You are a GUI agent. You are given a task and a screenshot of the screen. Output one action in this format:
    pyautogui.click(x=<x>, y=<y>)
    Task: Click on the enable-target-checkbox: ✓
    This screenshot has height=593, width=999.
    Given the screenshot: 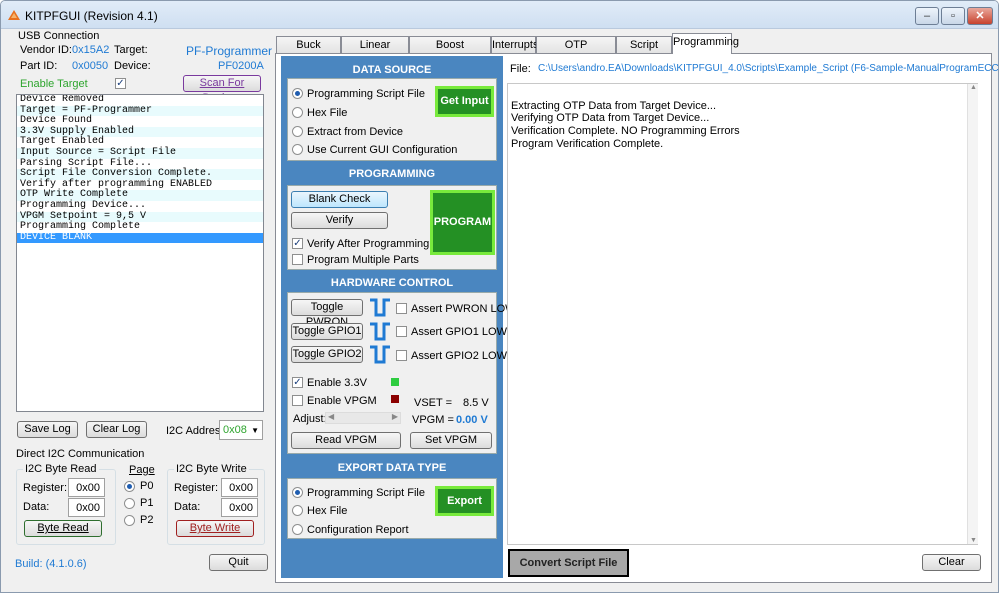 What is the action you would take?
    pyautogui.click(x=120, y=83)
    